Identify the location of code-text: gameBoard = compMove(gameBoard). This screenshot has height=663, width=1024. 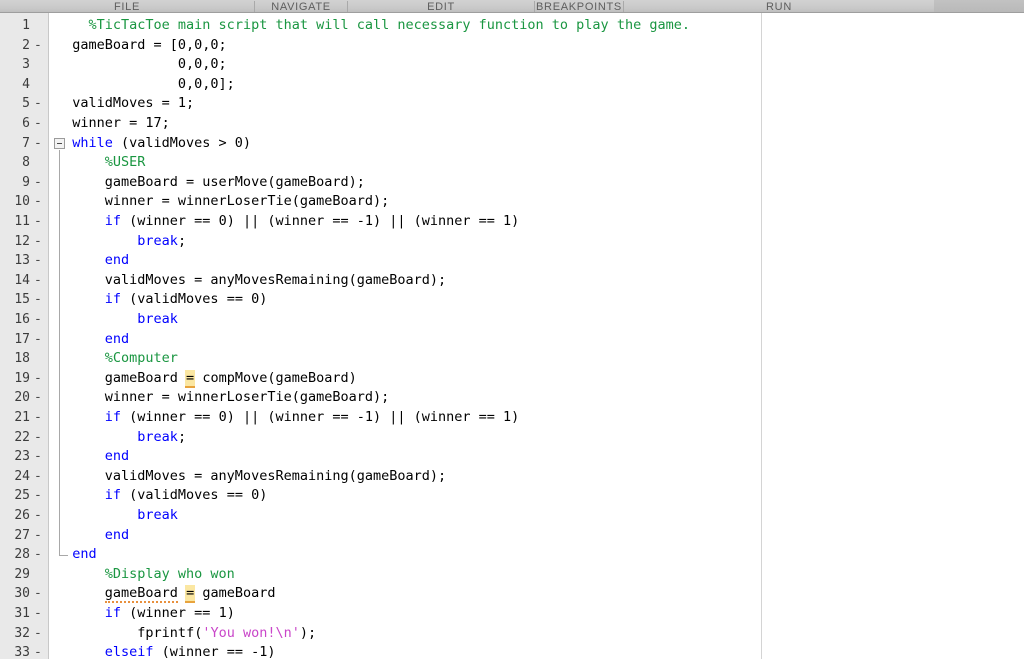
(231, 379).